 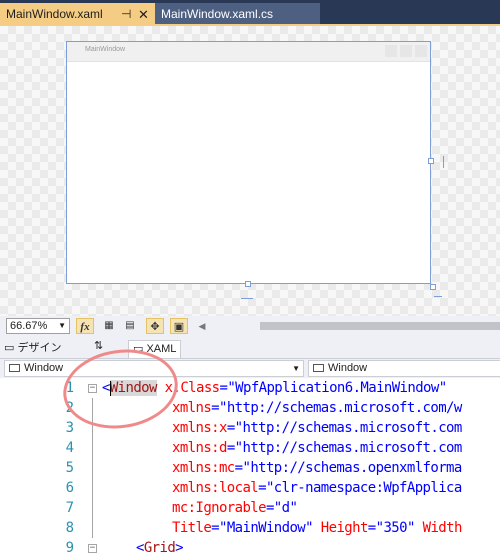 I want to click on margin-guide-corner, so click(x=438, y=296).